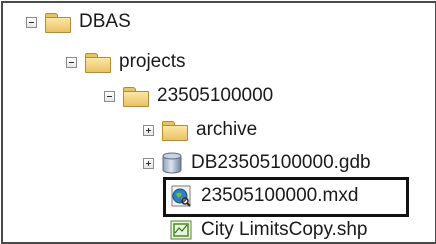 This screenshot has width=436, height=244. What do you see at coordinates (172, 163) in the screenshot?
I see `geodatabase-icon` at bounding box center [172, 163].